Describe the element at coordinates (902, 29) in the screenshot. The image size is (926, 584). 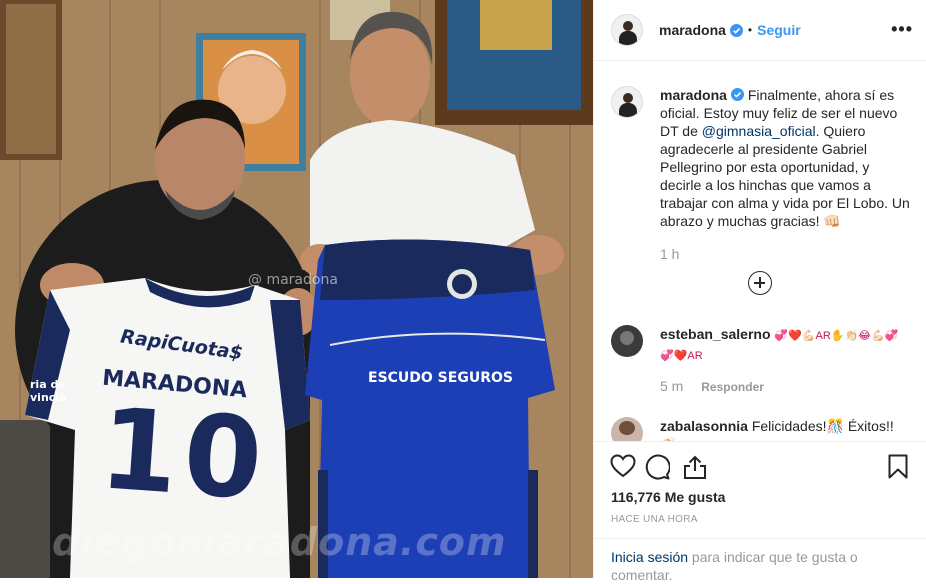
I see `more-options-icon: •••` at that location.